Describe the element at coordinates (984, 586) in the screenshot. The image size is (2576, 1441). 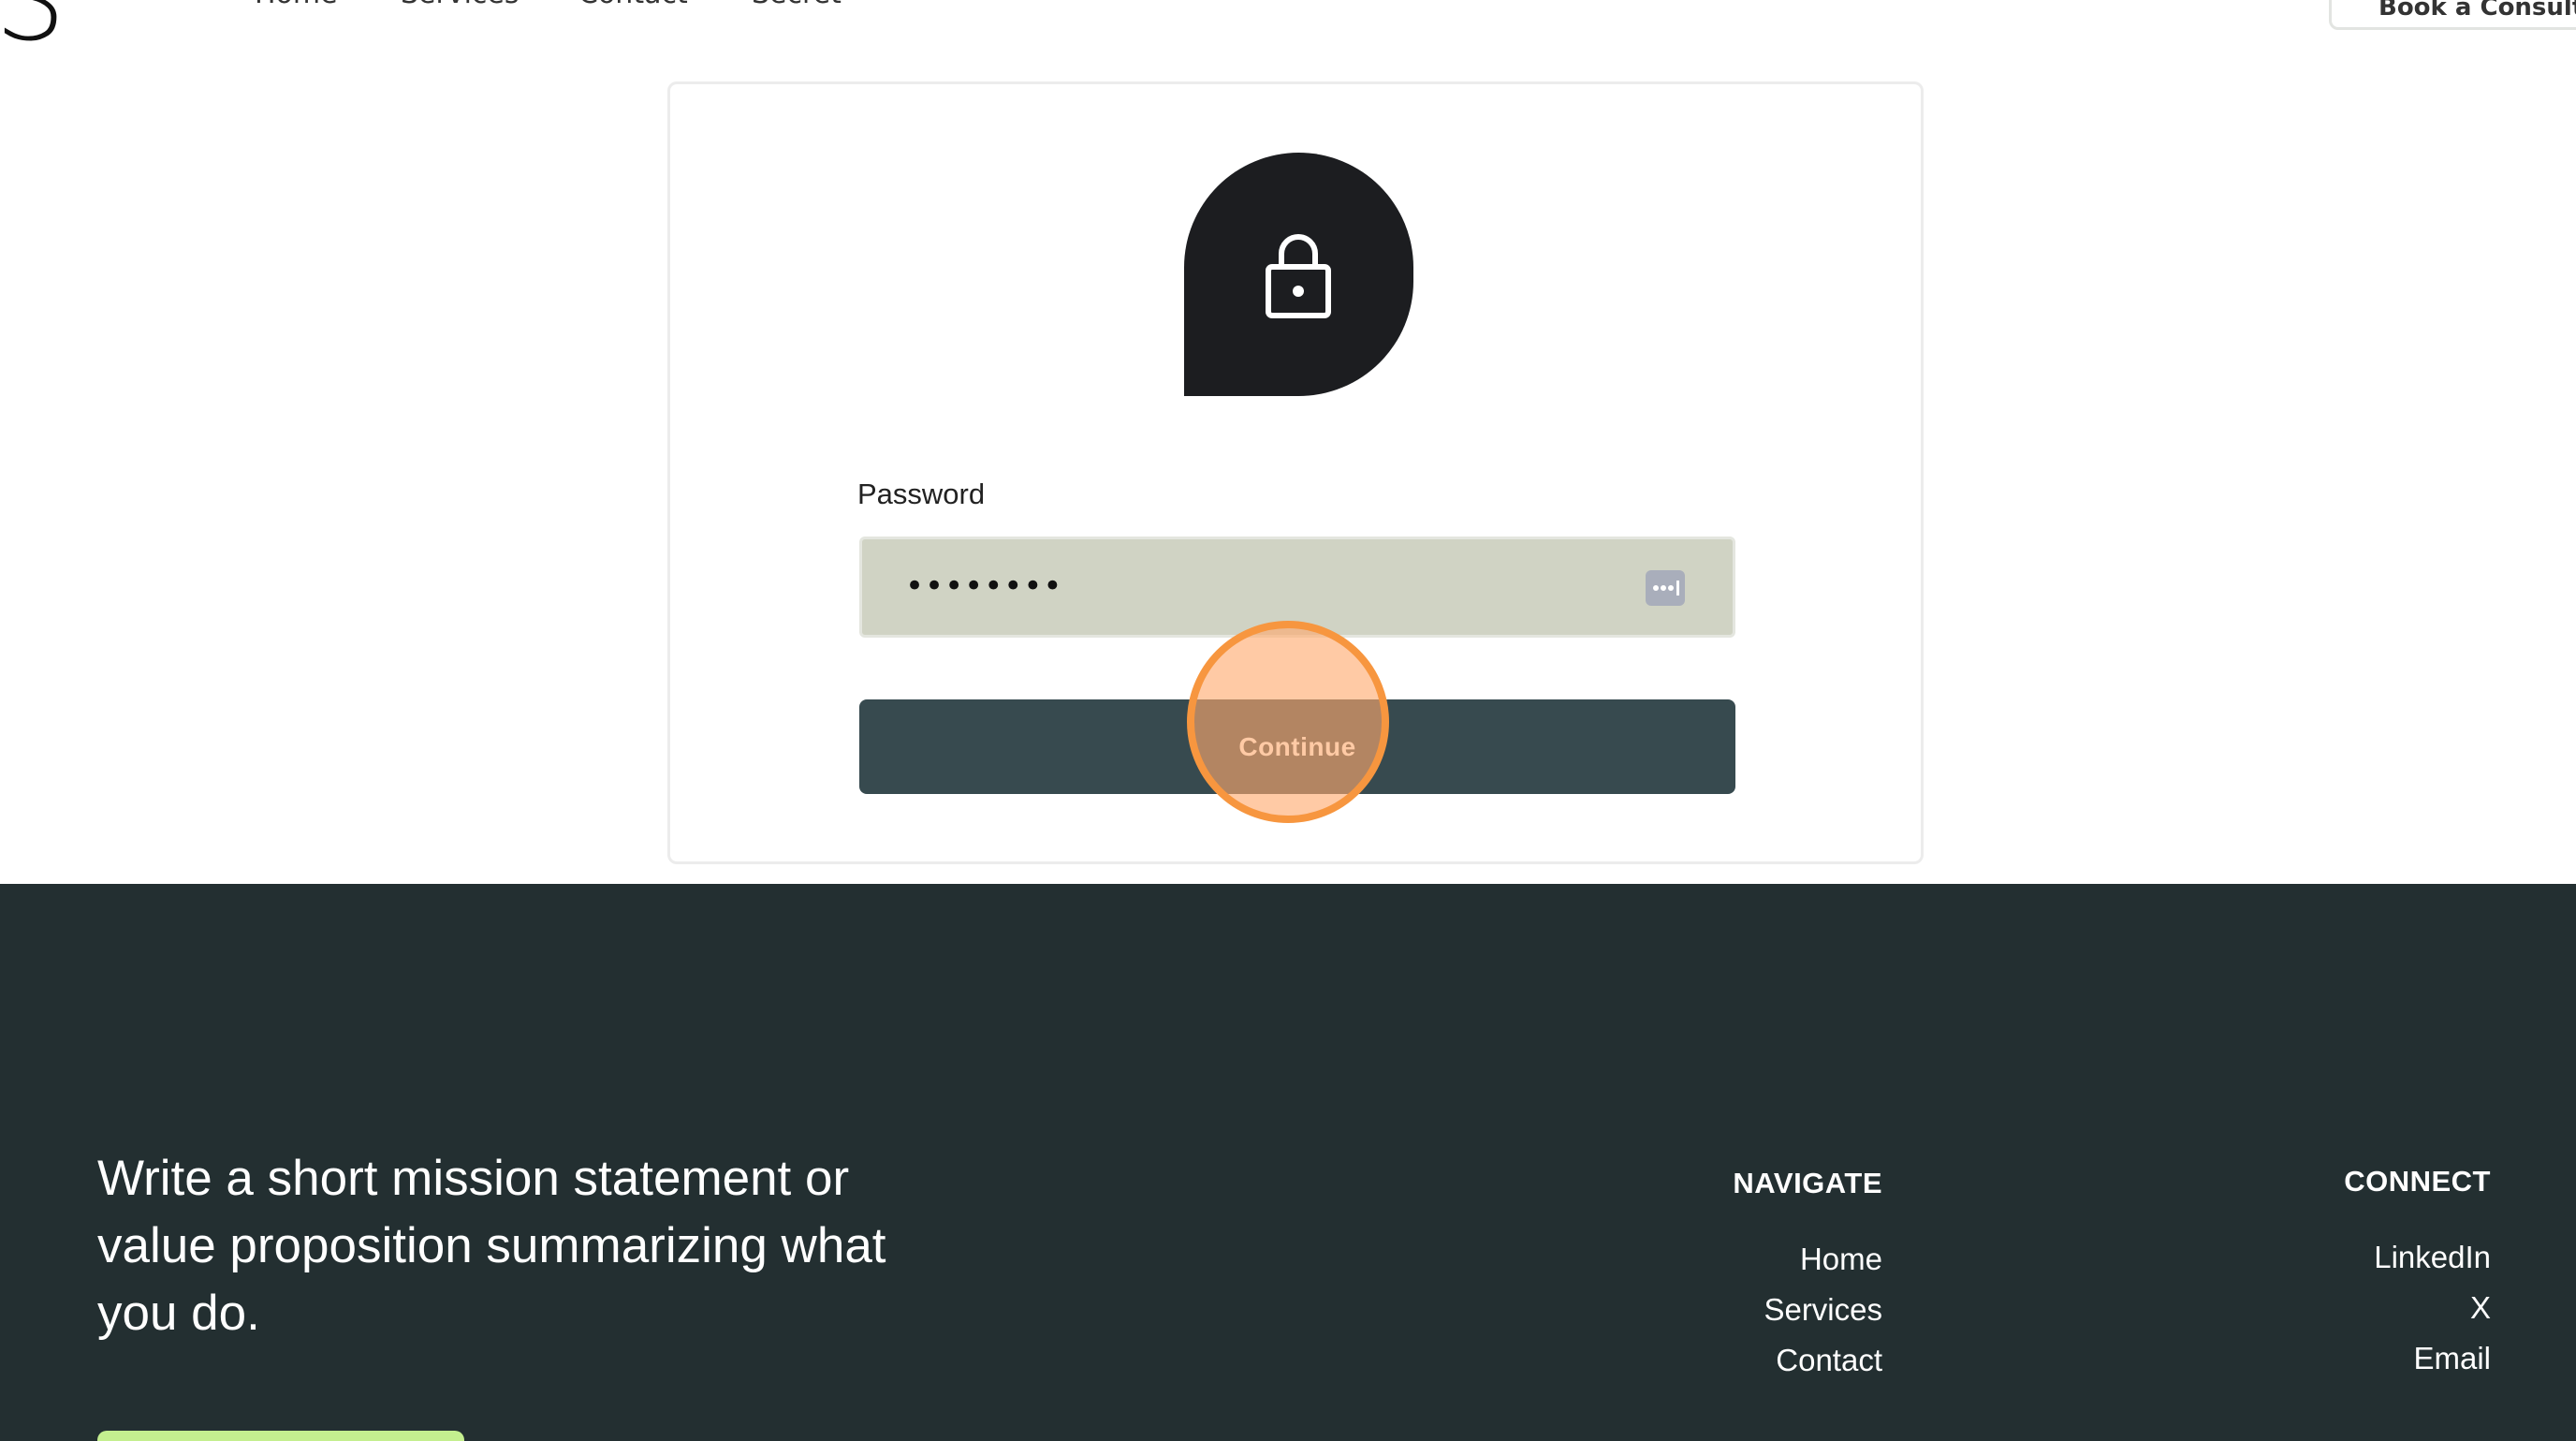
I see `password-masked-value: ••••••••` at that location.